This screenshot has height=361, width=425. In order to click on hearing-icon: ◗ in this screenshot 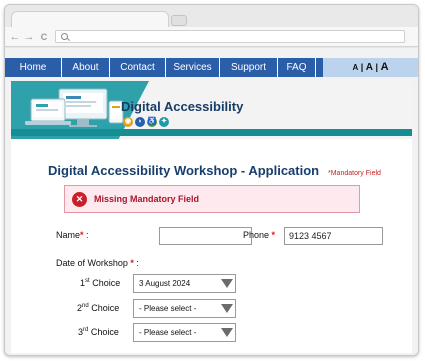, I will do `click(140, 122)`.